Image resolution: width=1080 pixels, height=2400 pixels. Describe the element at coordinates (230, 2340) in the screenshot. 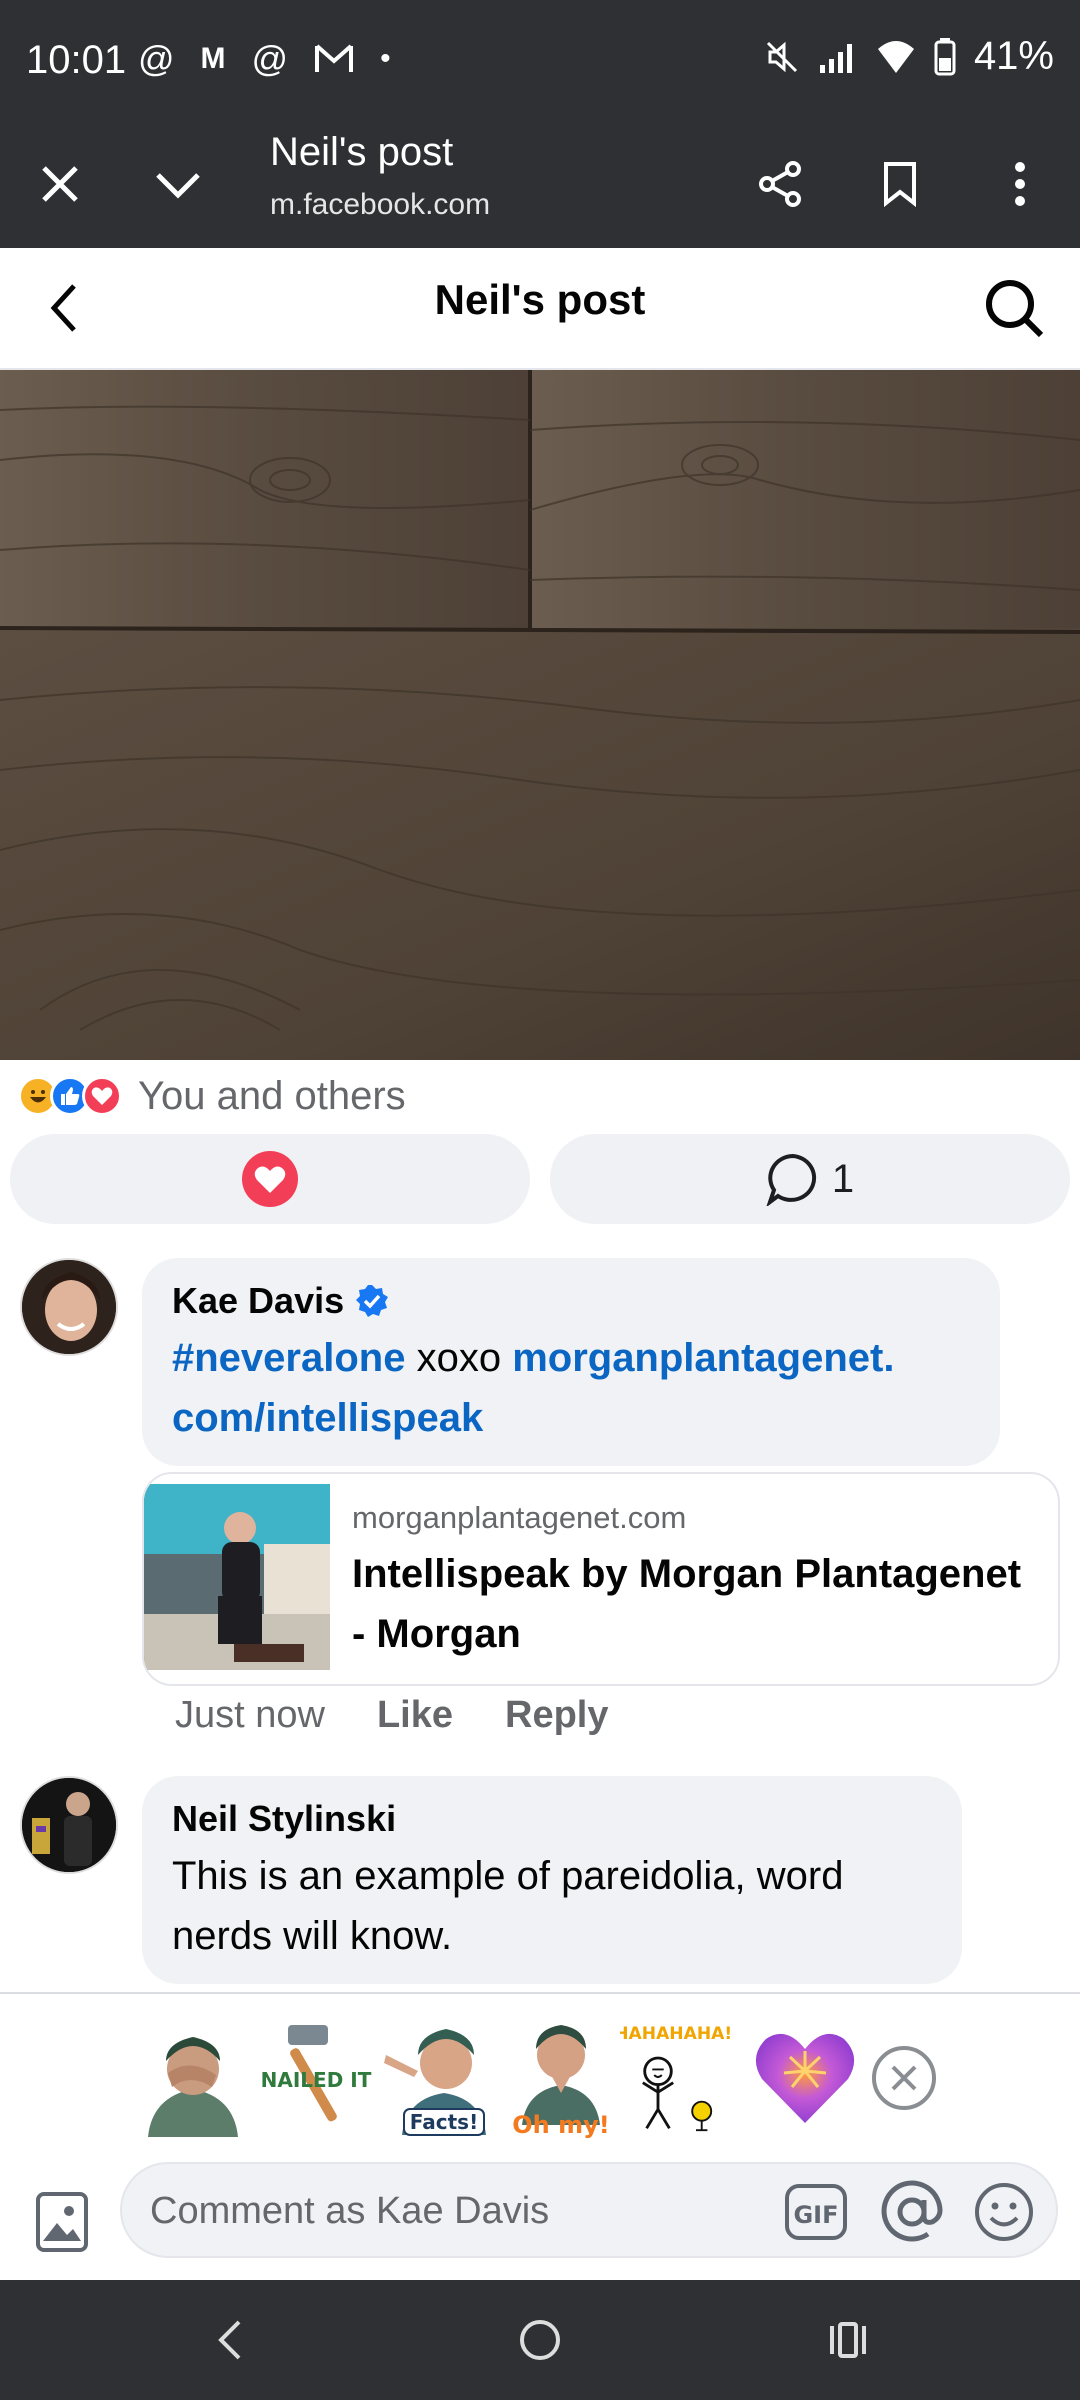

I see `nav-back-icon` at that location.